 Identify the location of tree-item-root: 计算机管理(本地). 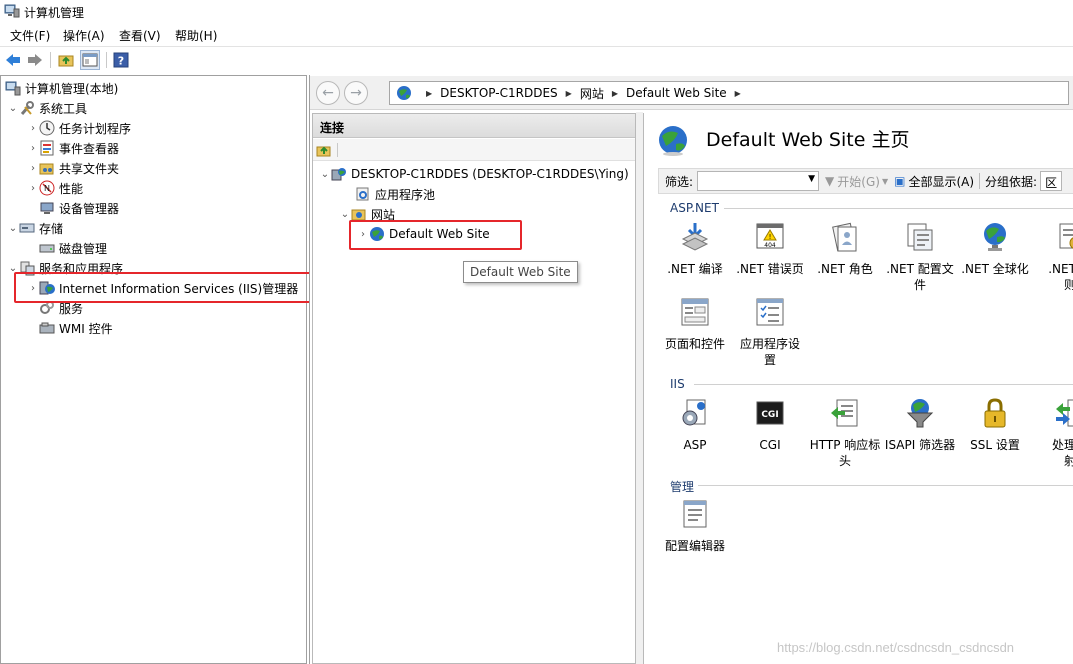
(61, 88).